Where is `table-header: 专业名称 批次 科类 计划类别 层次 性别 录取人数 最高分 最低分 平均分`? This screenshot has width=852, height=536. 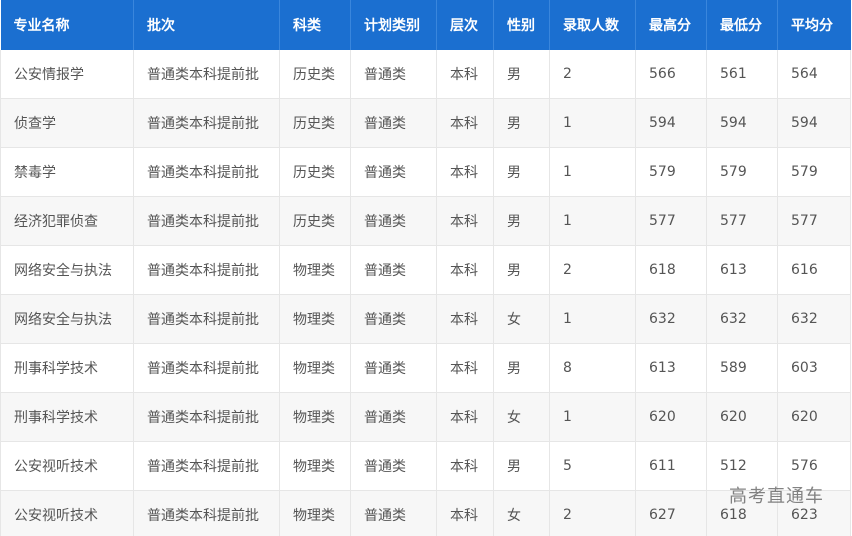
table-header: 专业名称 批次 科类 计划类别 层次 性别 录取人数 最高分 最低分 平均分 is located at coordinates (425, 25).